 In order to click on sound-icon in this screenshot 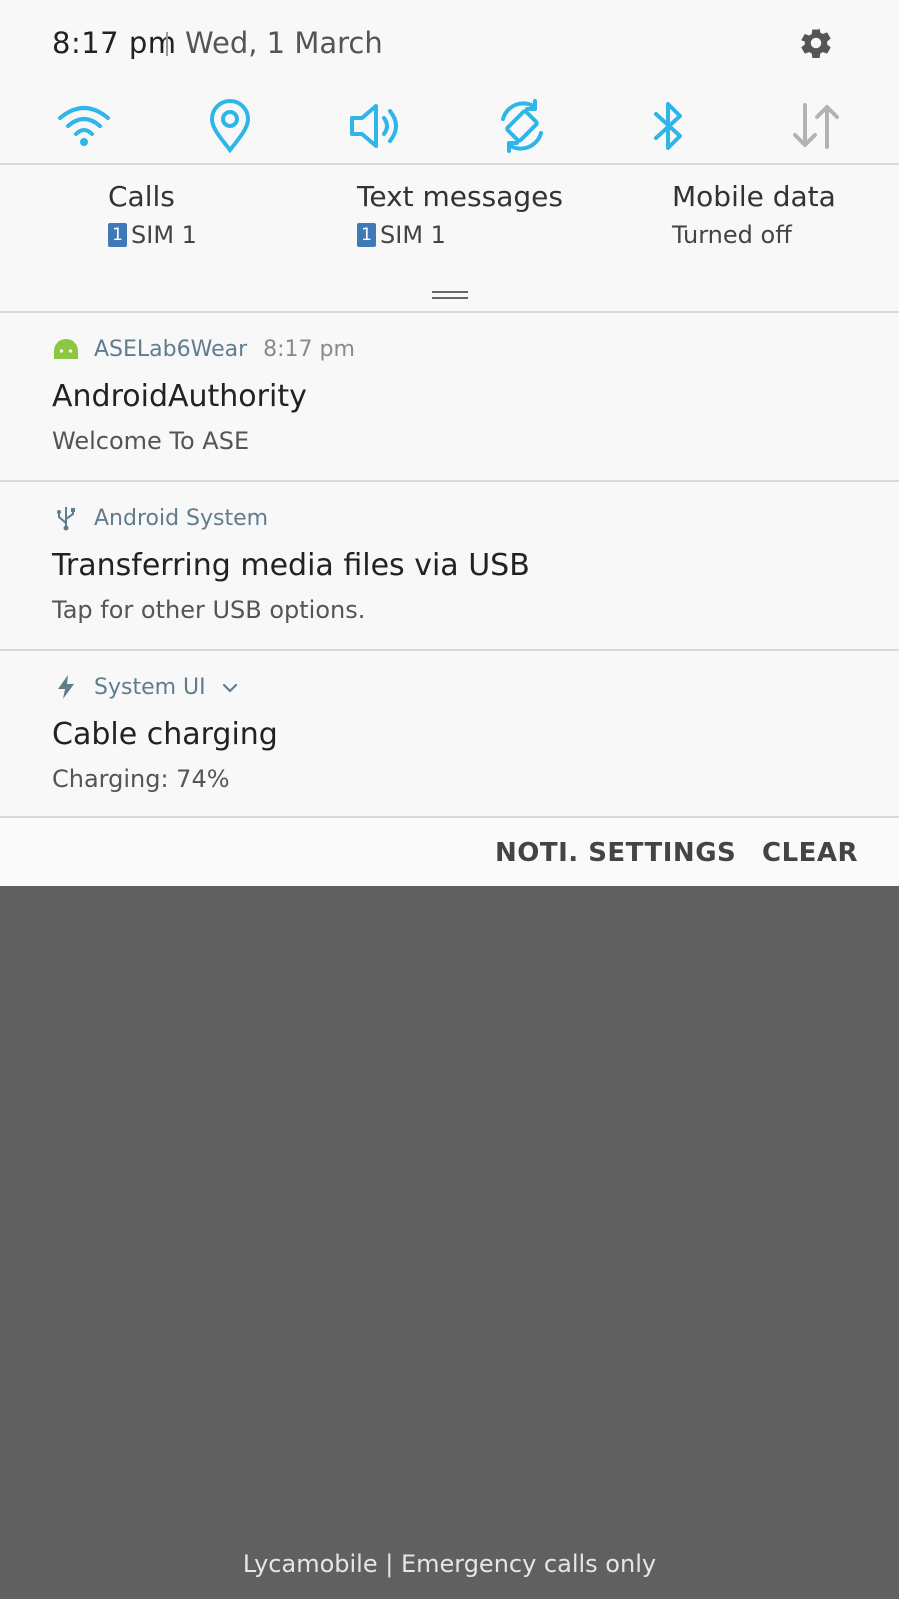, I will do `click(376, 126)`.